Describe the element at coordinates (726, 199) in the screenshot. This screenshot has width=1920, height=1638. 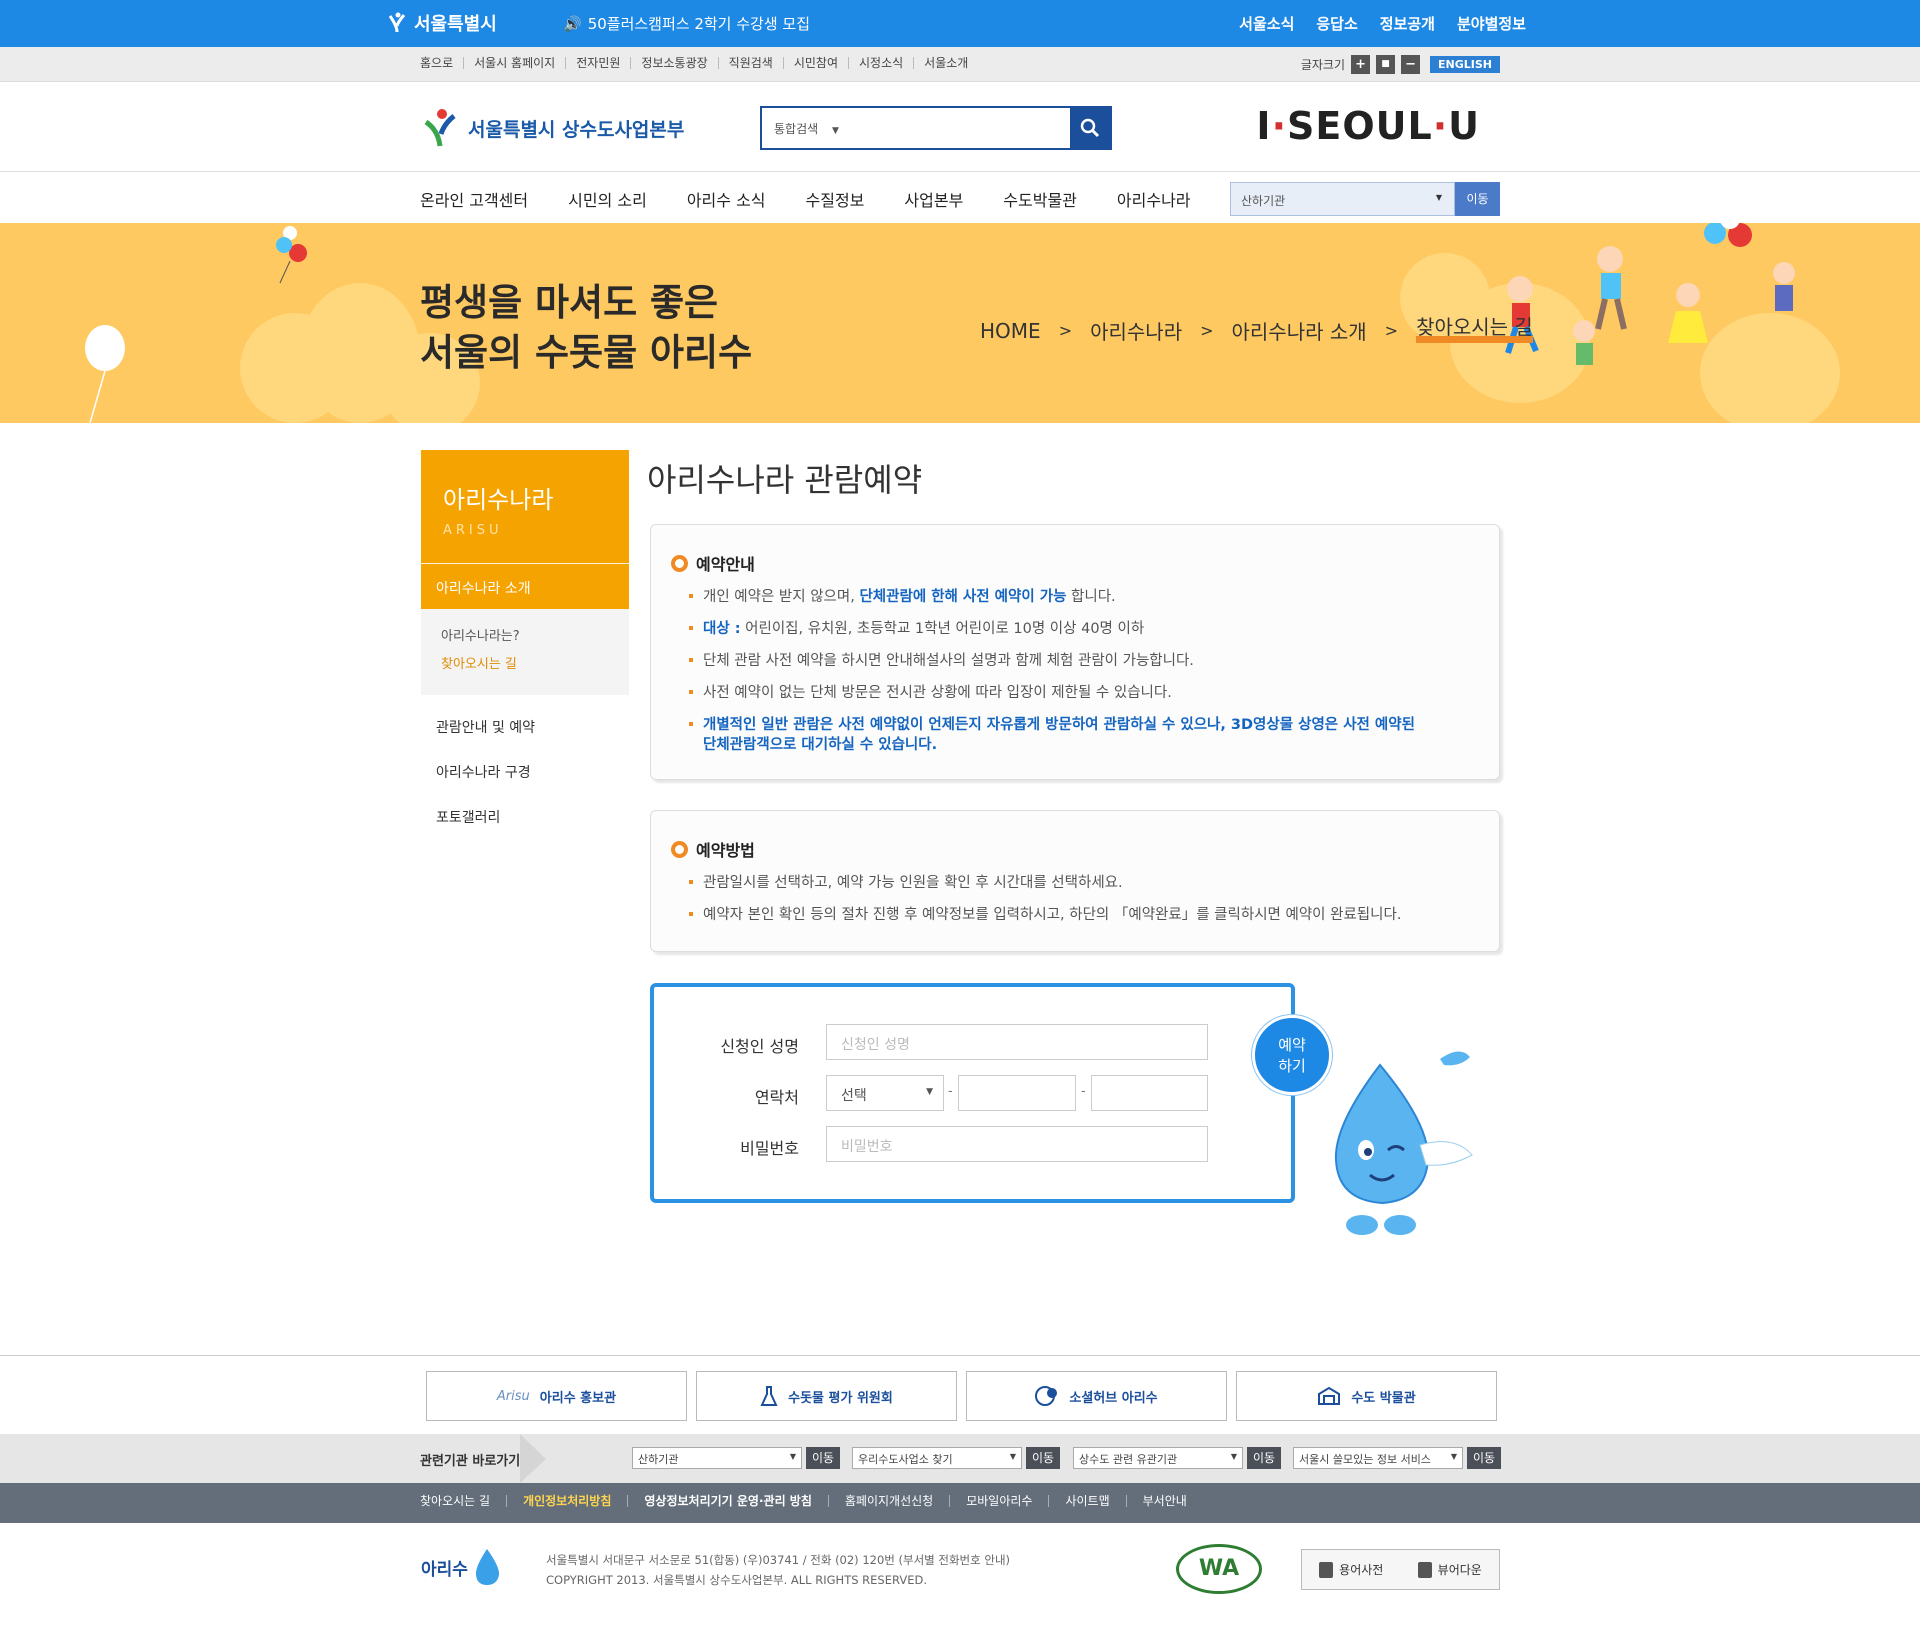
I see `nav-arisu-news: 아리수 소식` at that location.